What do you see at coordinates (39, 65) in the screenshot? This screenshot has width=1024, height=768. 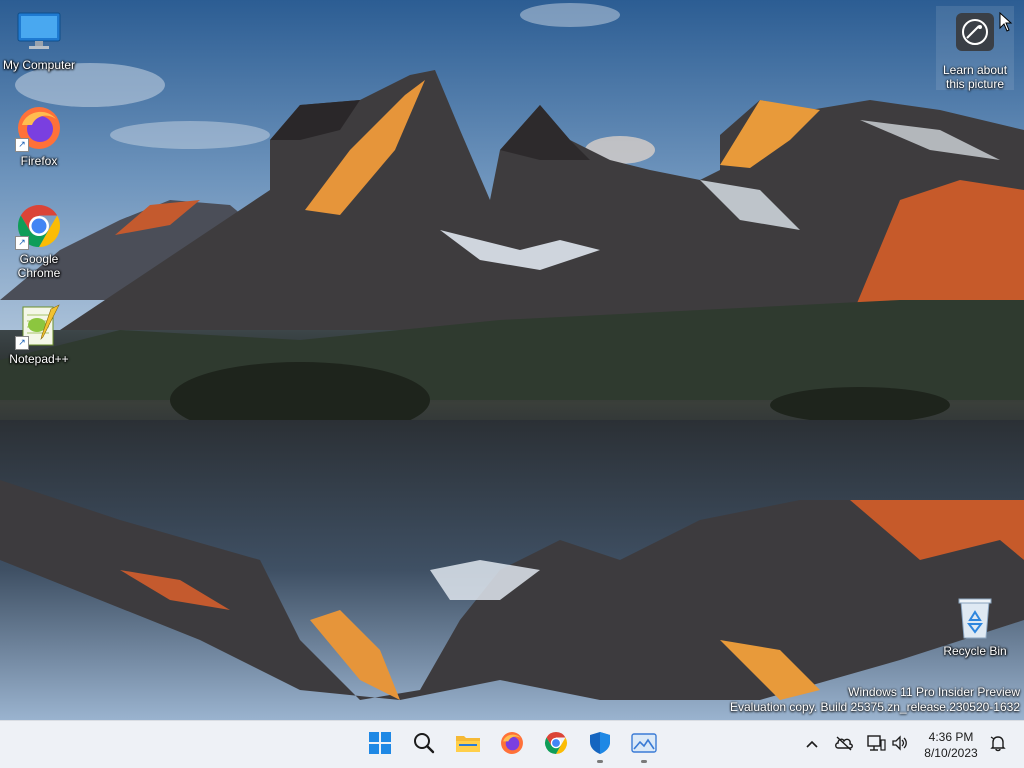 I see `desktop-icon-label: My Computer` at bounding box center [39, 65].